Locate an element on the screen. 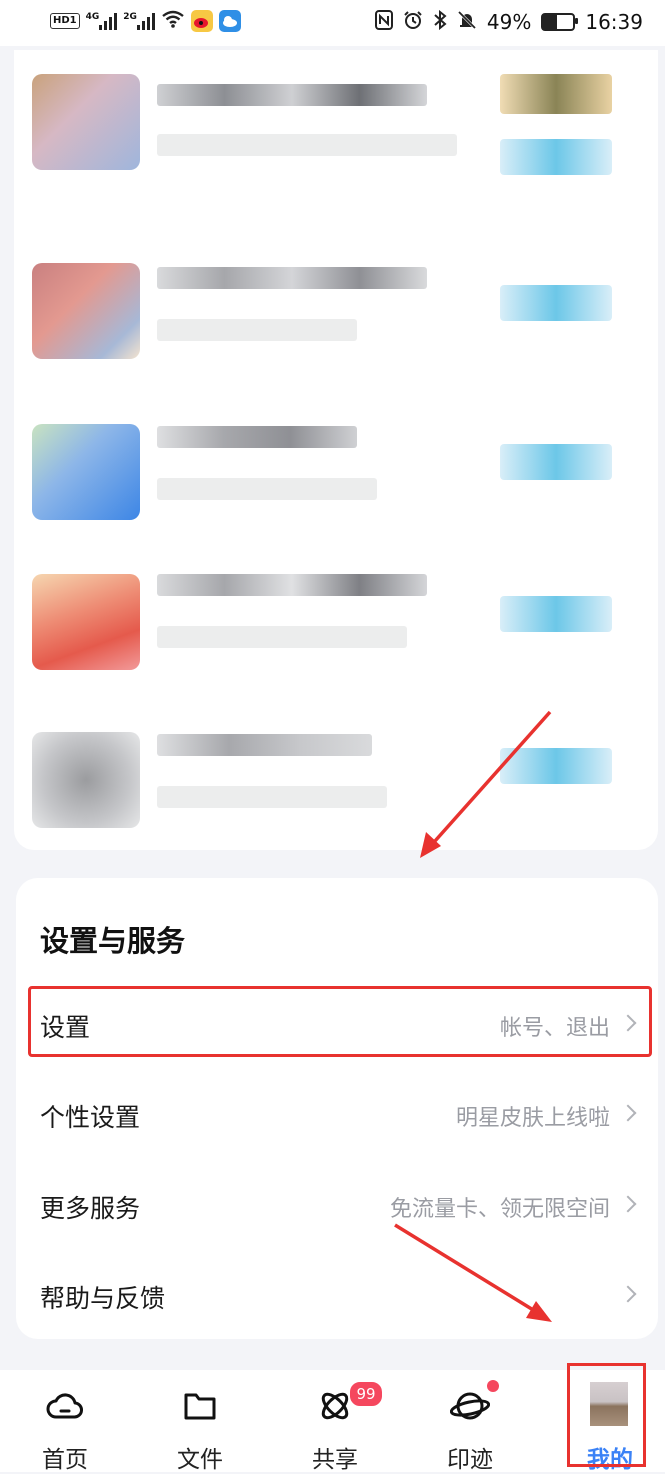 The width and height of the screenshot is (665, 1474). menu-item-label: 个性设置 is located at coordinates (90, 1117).